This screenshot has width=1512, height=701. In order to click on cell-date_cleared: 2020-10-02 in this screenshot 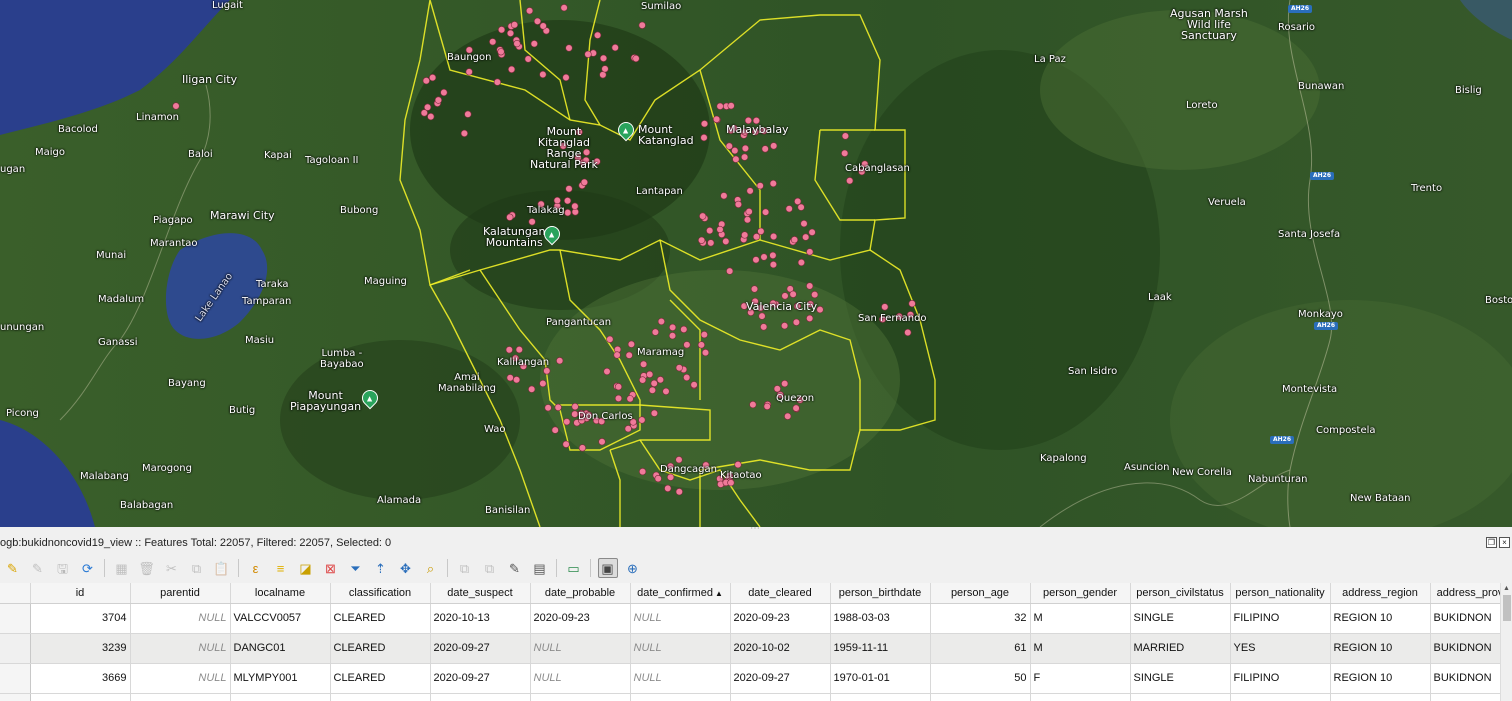, I will do `click(780, 648)`.